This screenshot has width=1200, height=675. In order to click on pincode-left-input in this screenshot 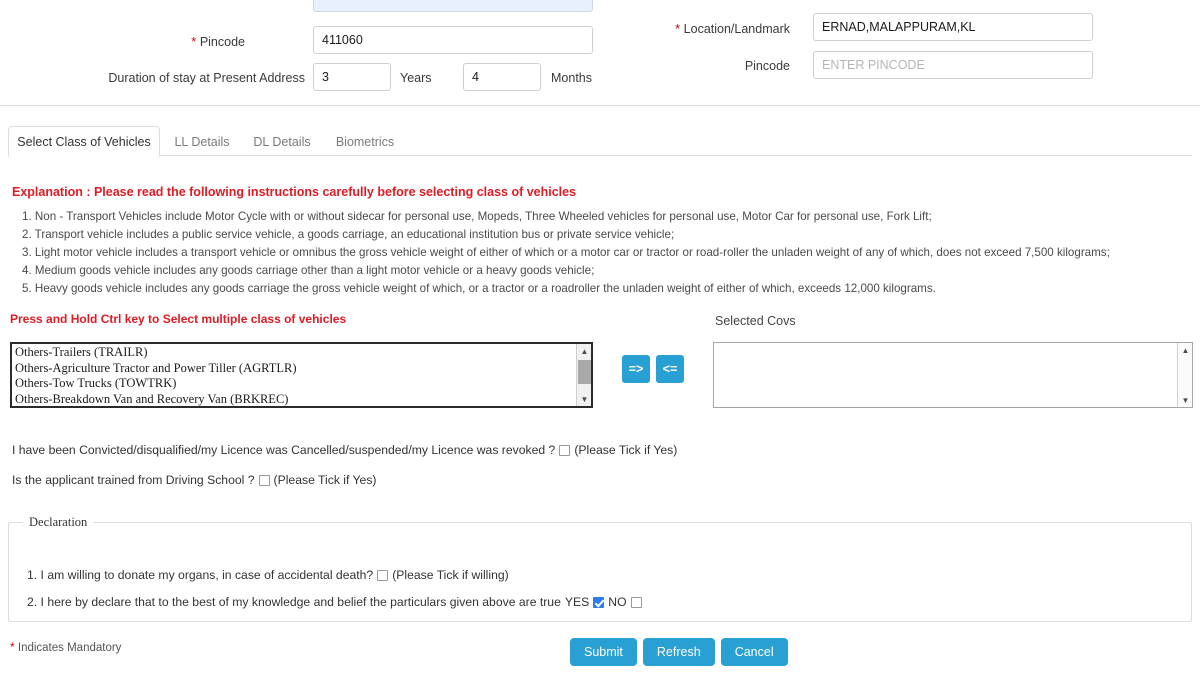, I will do `click(453, 40)`.